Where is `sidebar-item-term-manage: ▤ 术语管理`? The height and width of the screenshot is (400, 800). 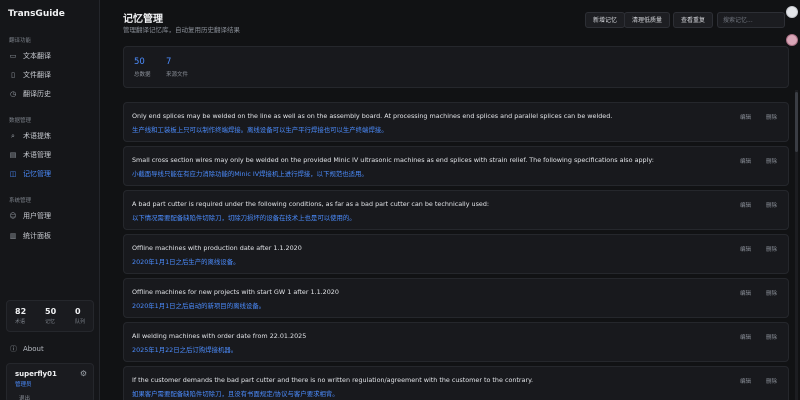 sidebar-item-term-manage: ▤ 术语管理 is located at coordinates (49, 155).